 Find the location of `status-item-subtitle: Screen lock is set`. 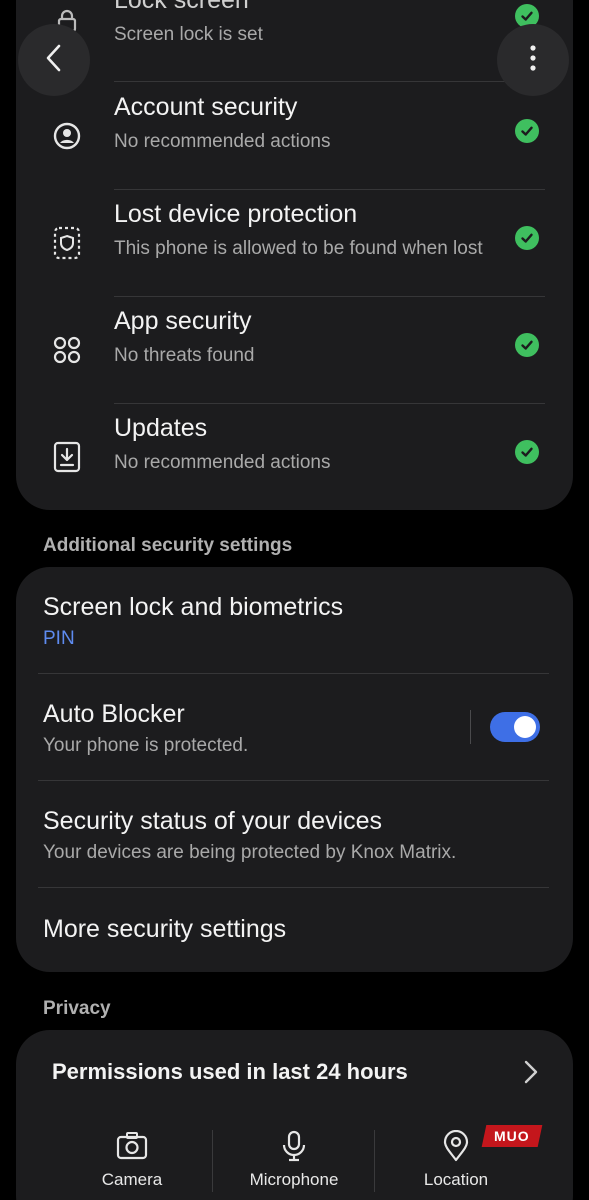

status-item-subtitle: Screen lock is set is located at coordinates (188, 34).